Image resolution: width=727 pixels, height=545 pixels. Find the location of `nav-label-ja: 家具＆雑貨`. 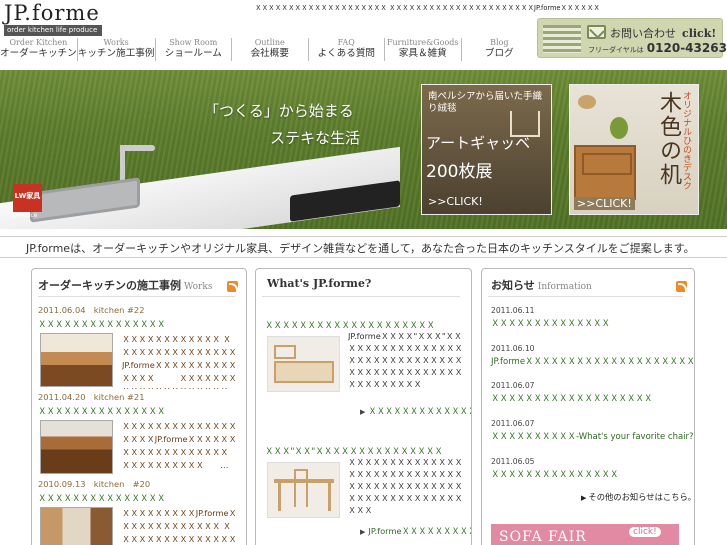

nav-label-ja: 家具＆雑貨 is located at coordinates (422, 53).